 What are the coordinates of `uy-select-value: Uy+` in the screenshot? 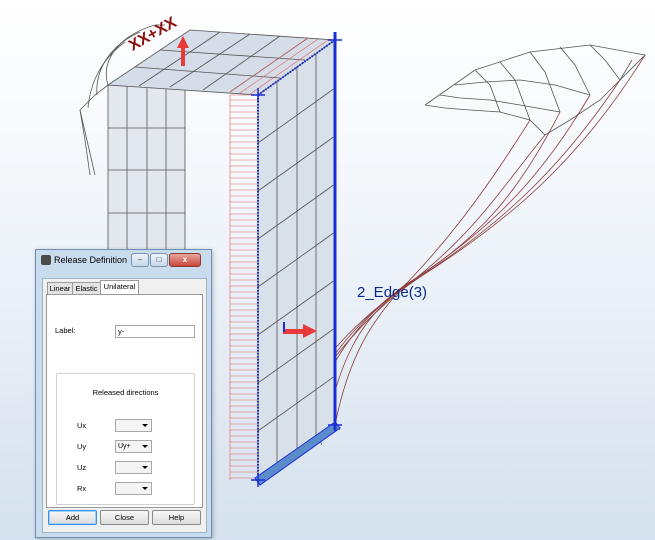 It's located at (124, 446).